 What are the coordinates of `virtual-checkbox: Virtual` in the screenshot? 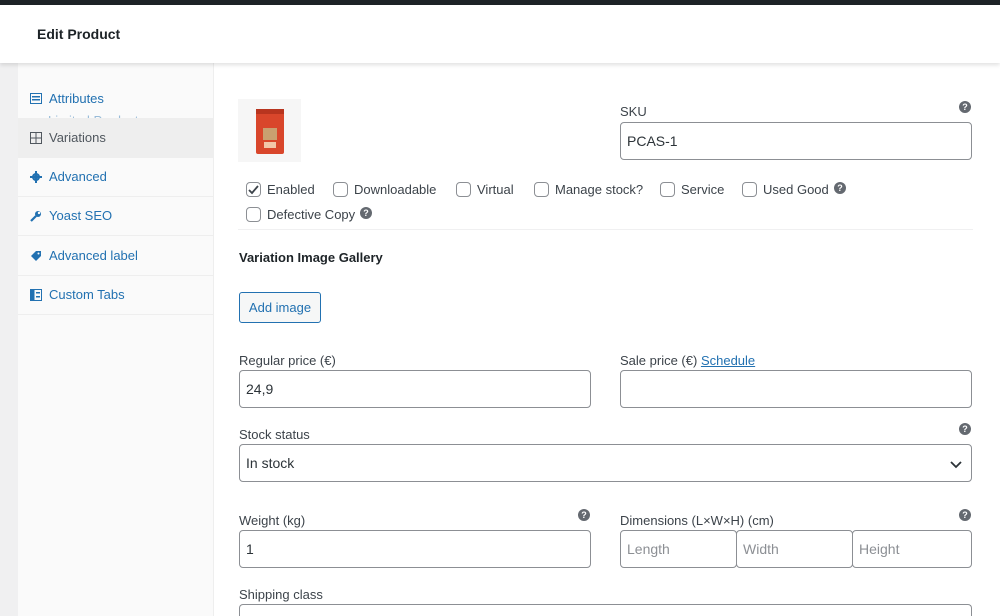 It's located at (485, 189).